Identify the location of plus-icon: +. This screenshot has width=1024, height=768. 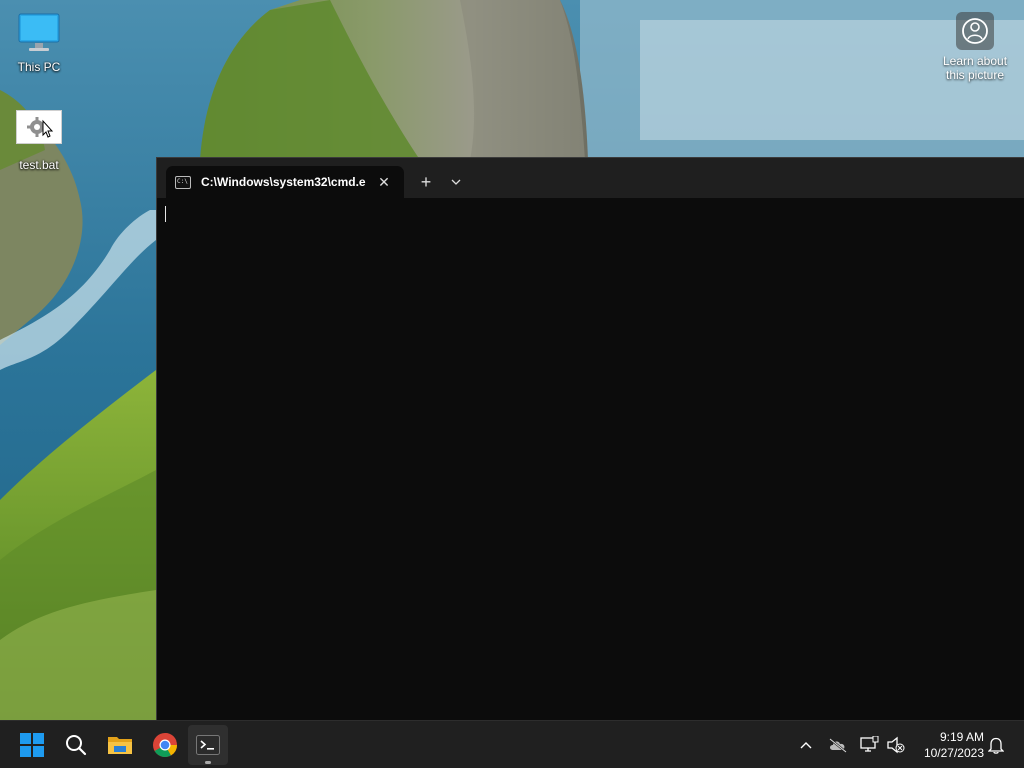
(426, 181).